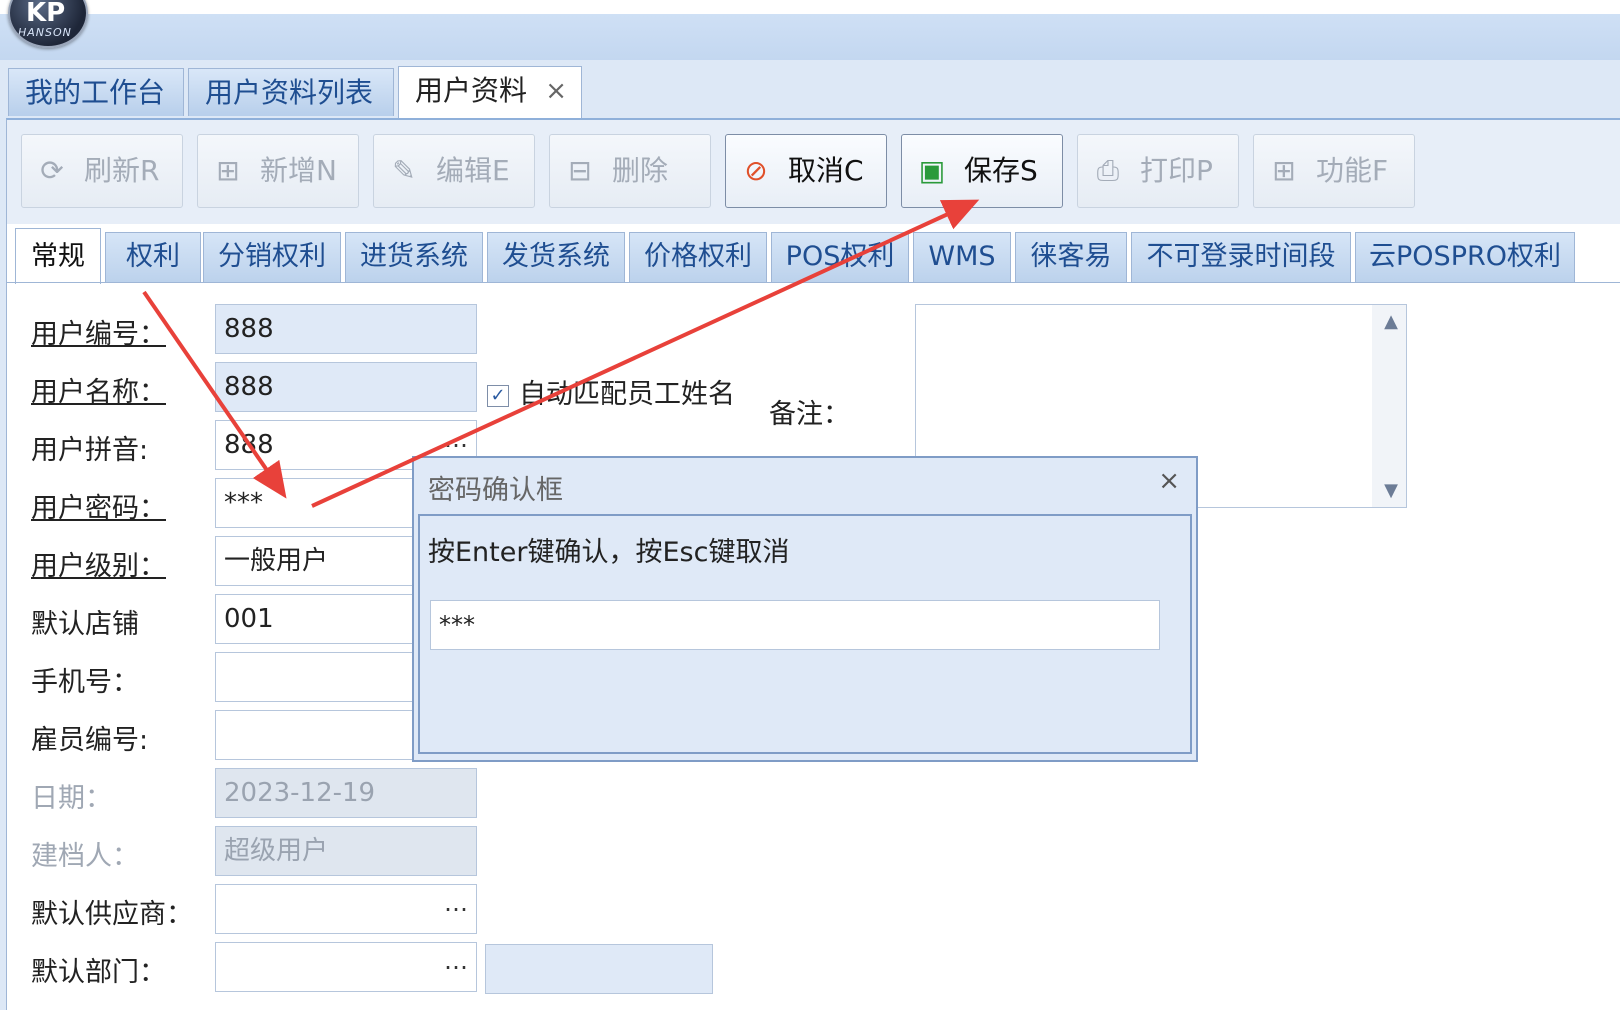 The image size is (1620, 1010). I want to click on mobile-label: 手机号：, so click(85, 682).